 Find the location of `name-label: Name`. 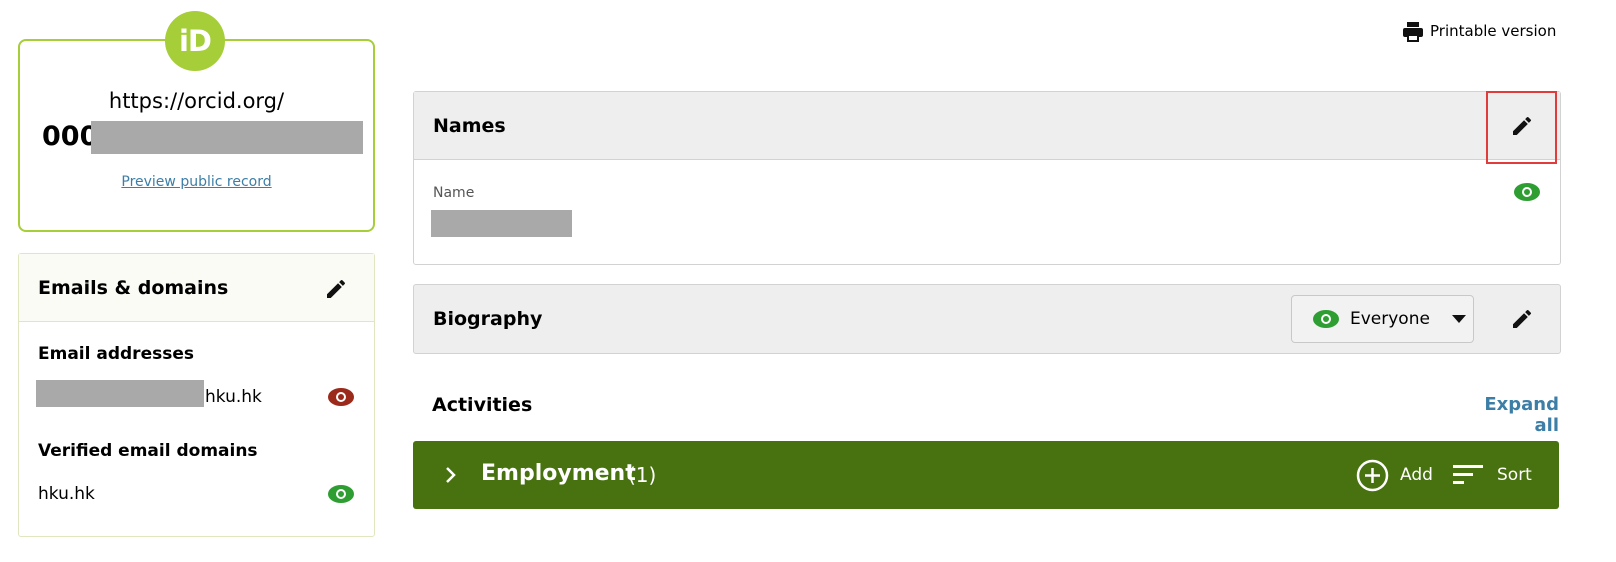

name-label: Name is located at coordinates (454, 193).